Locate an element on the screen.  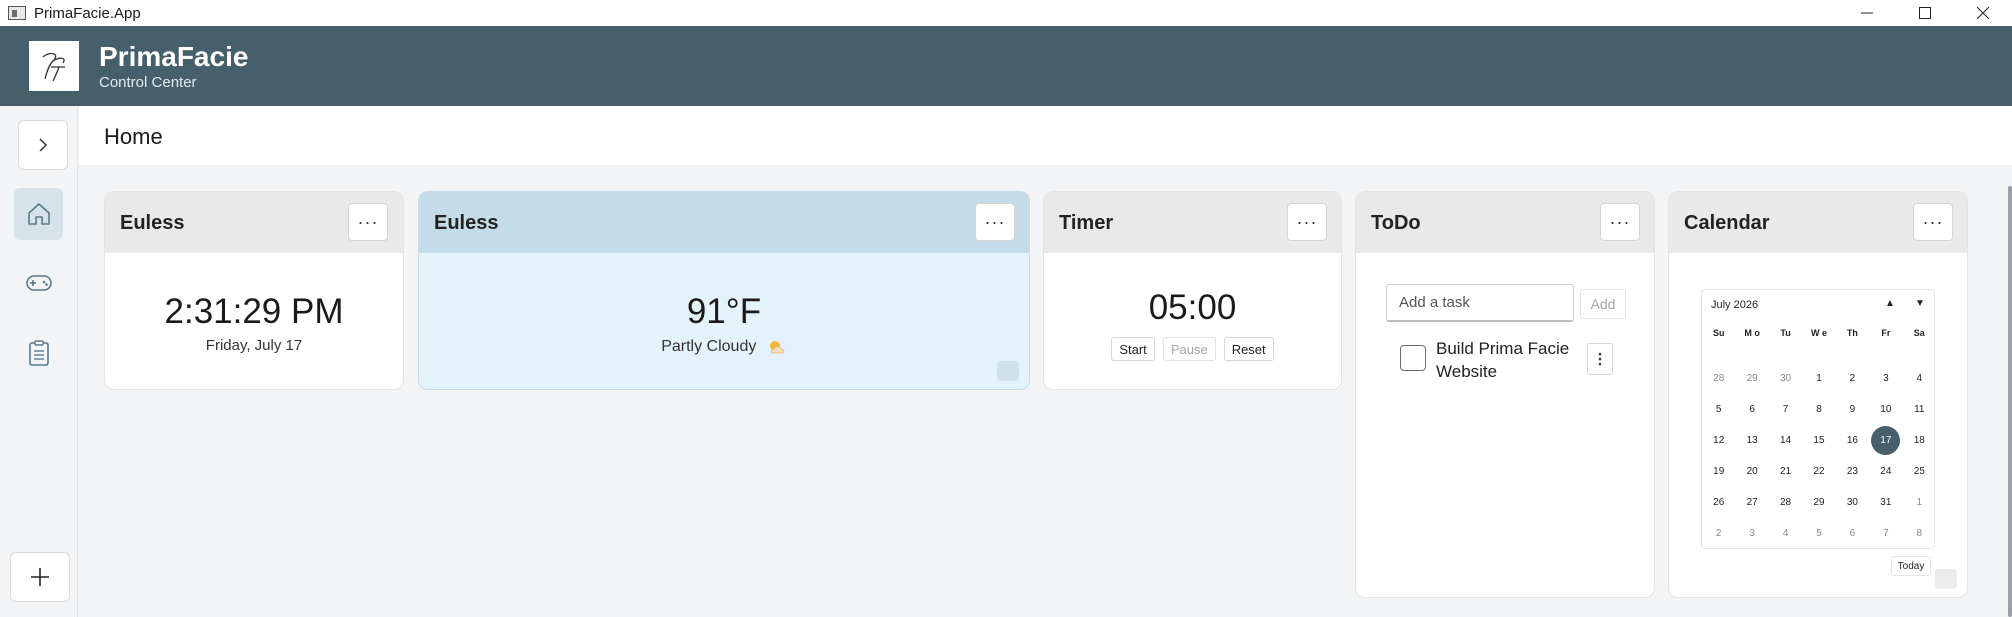
todo-more-button: ··· is located at coordinates (1620, 222).